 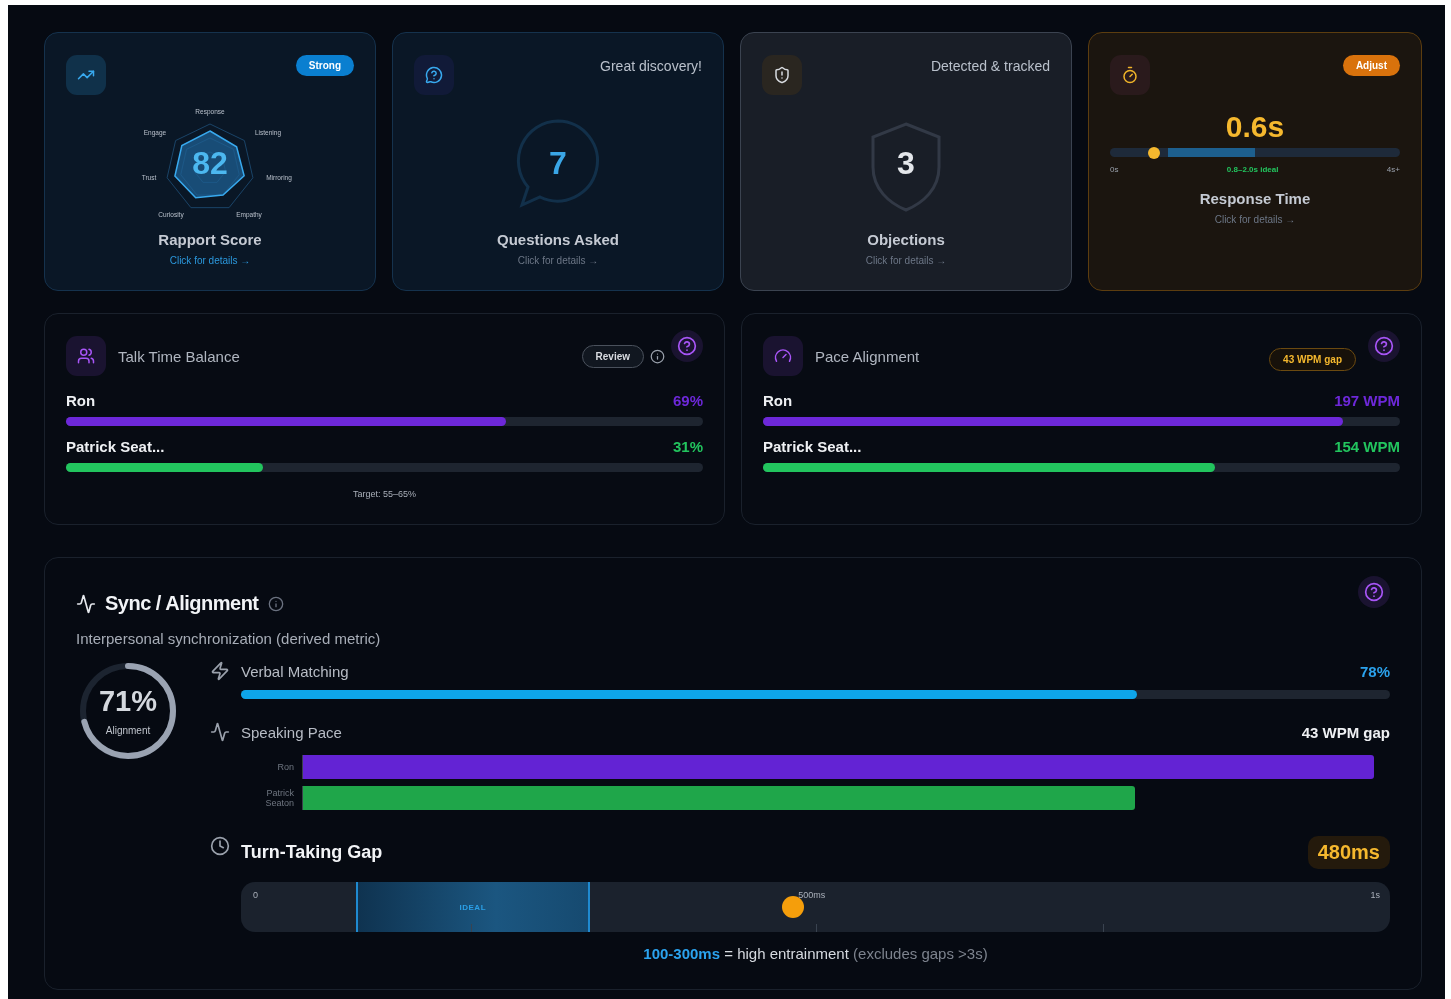 What do you see at coordinates (220, 846) in the screenshot?
I see `clock-icon` at bounding box center [220, 846].